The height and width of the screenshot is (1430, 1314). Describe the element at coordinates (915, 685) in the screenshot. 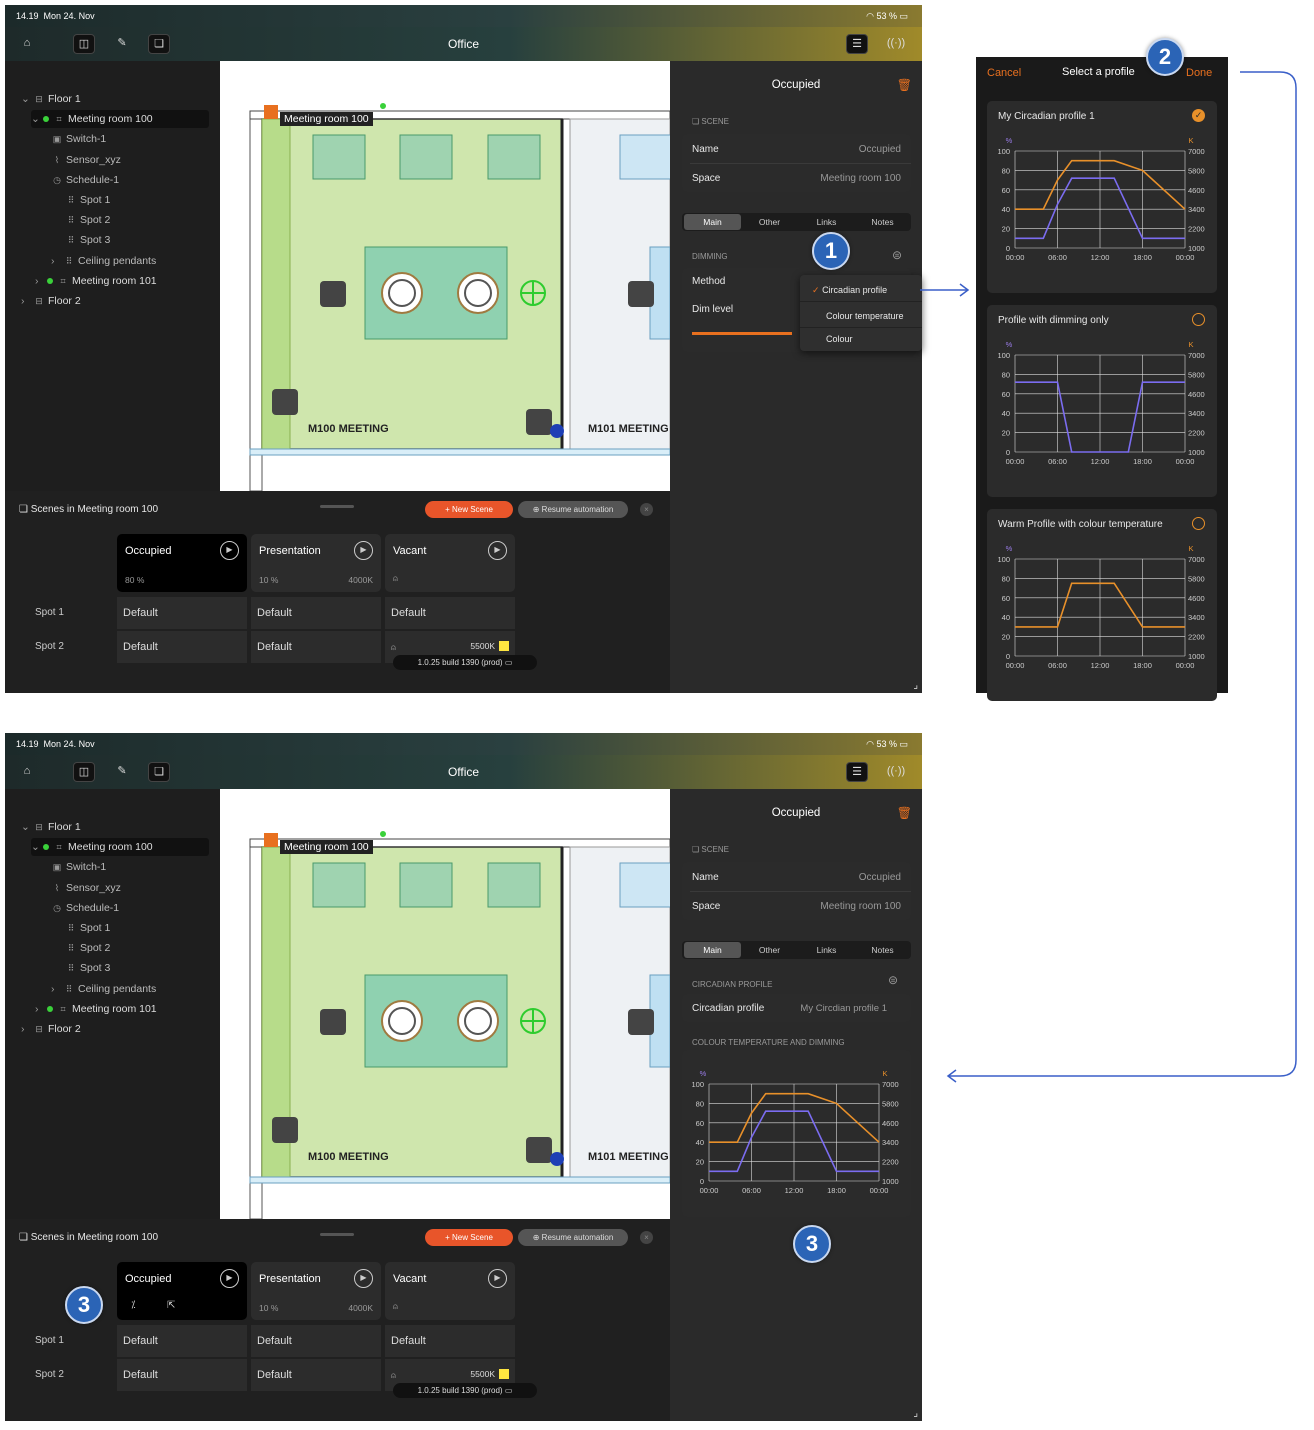

I see `resize-handle-icon: ⌟` at that location.